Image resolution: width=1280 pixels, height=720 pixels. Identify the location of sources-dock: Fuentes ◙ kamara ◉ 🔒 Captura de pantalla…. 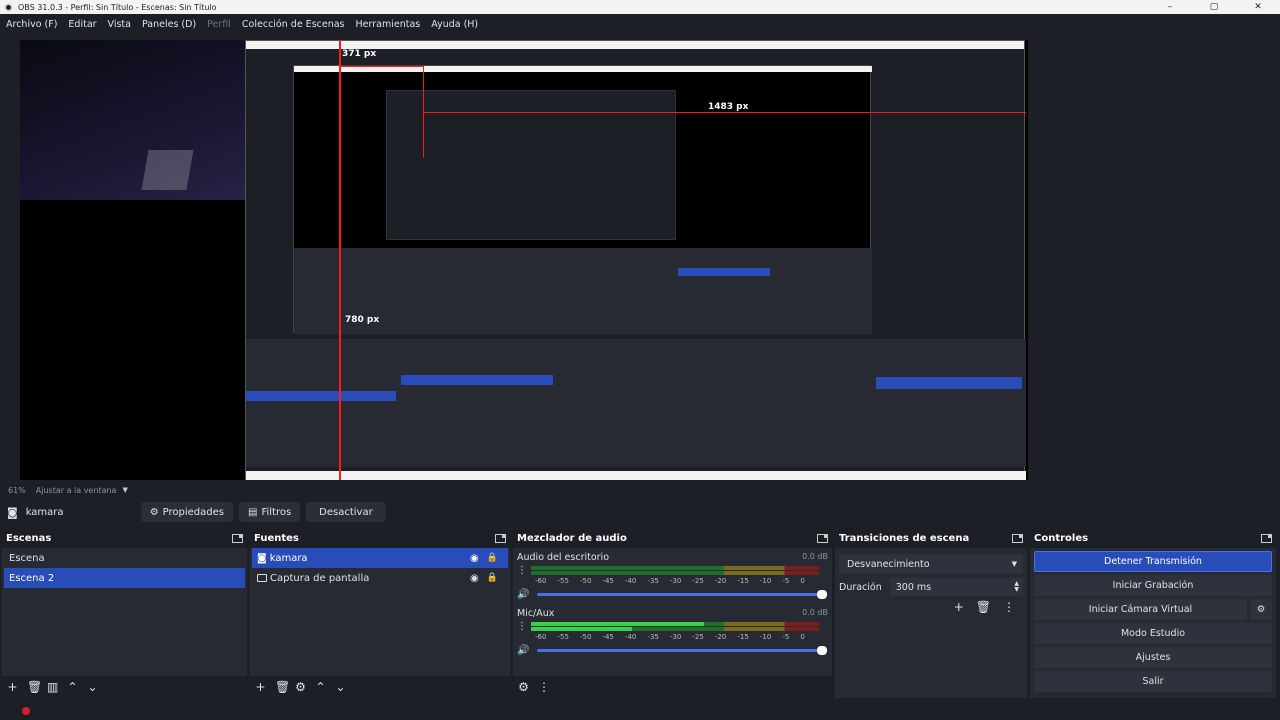
(380, 613).